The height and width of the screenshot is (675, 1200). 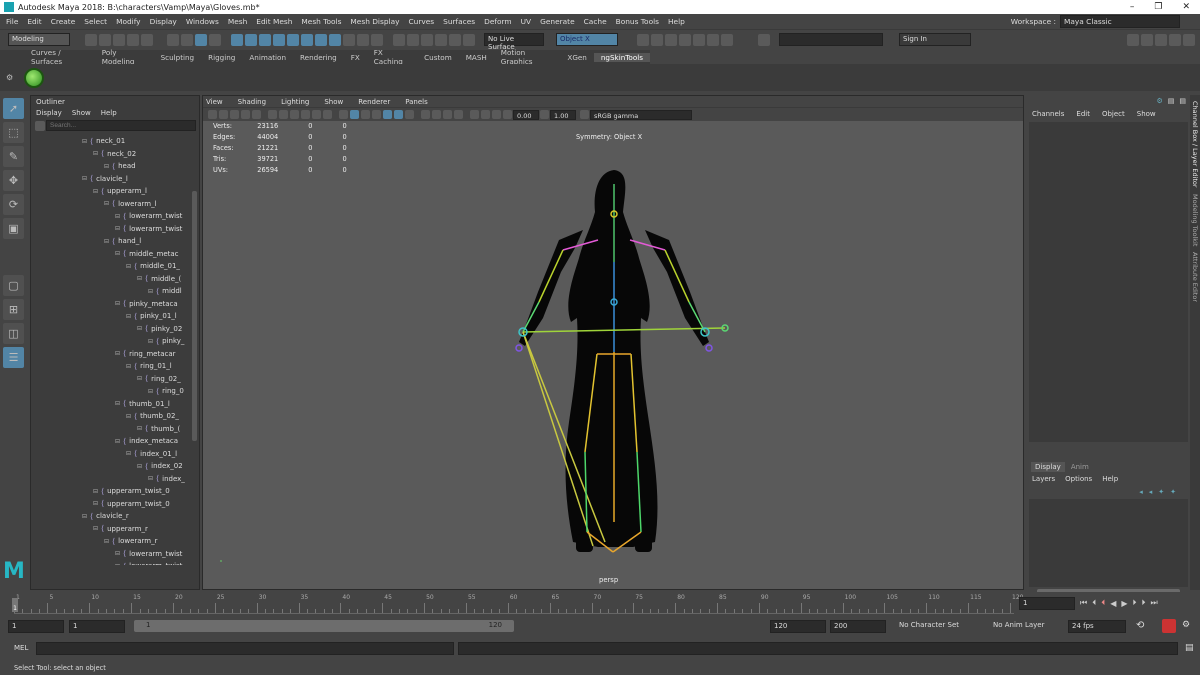 What do you see at coordinates (1113, 603) in the screenshot?
I see `play-backwards-icon: ◀` at bounding box center [1113, 603].